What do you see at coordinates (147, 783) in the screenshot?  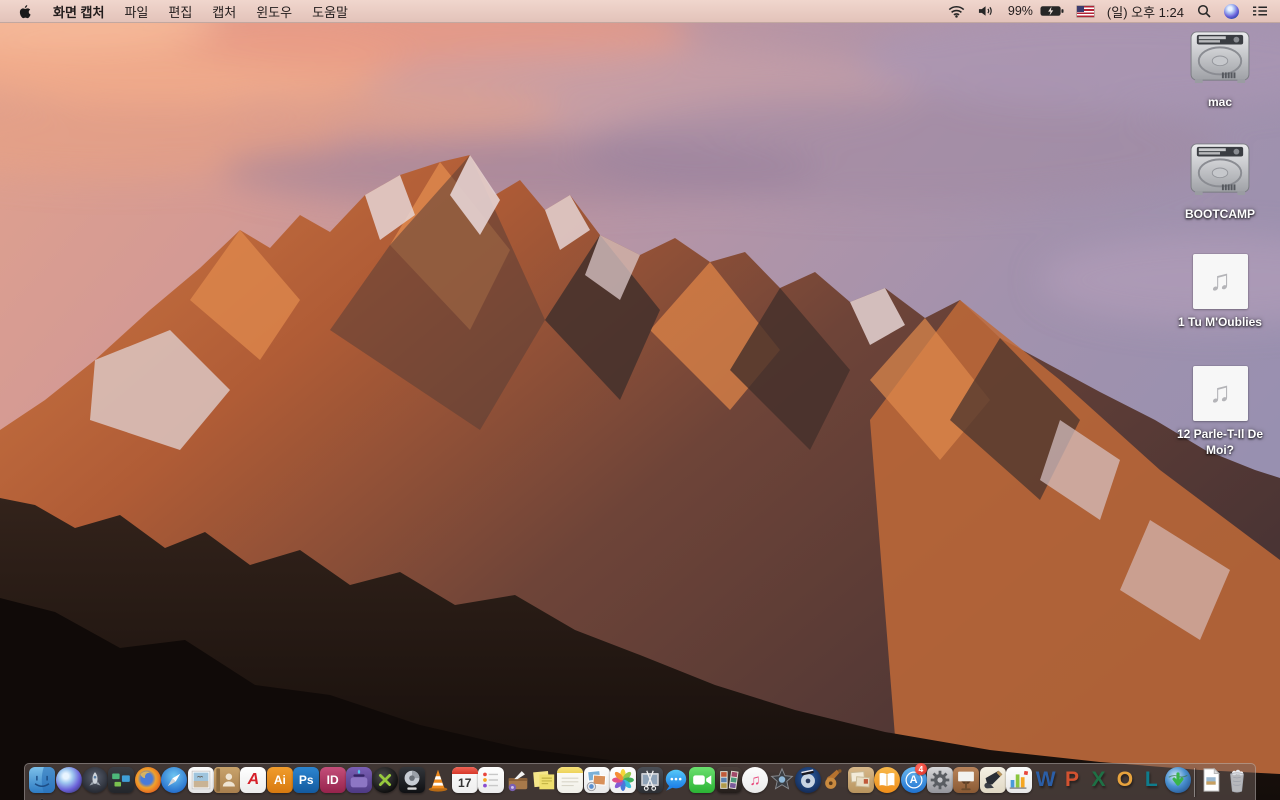 I see `dock-item-firefox` at bounding box center [147, 783].